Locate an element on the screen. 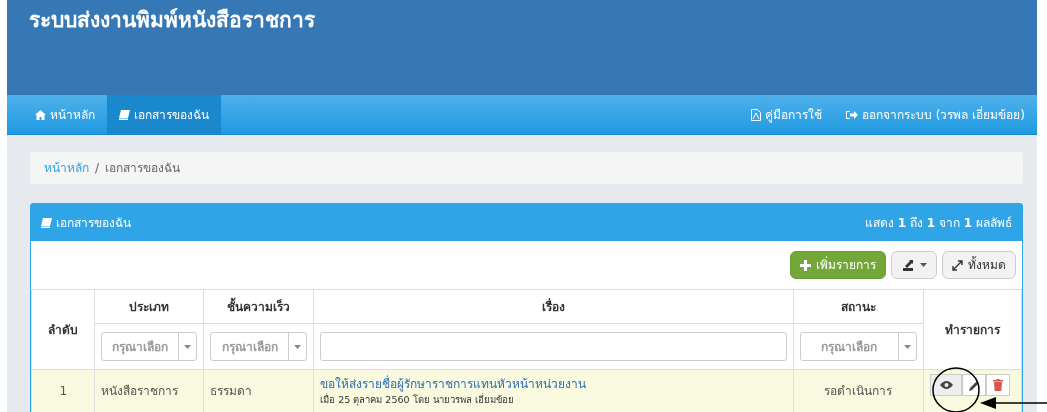  plus-icon is located at coordinates (805, 265).